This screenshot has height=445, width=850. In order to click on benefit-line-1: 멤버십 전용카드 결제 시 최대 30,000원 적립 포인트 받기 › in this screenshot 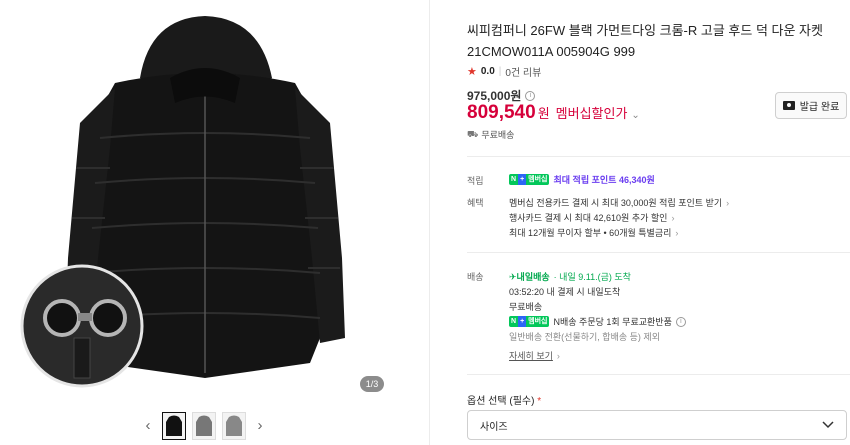, I will do `click(619, 202)`.